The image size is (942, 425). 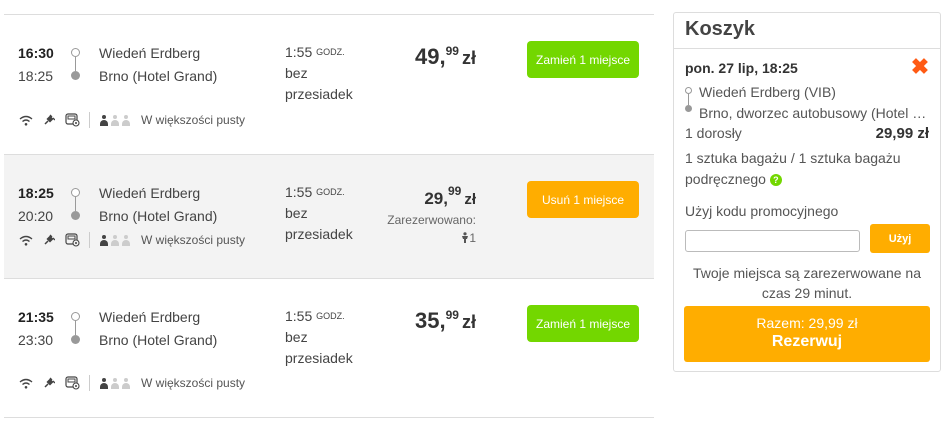 What do you see at coordinates (713, 133) in the screenshot?
I see `cart-passengers: 1 dorosły` at bounding box center [713, 133].